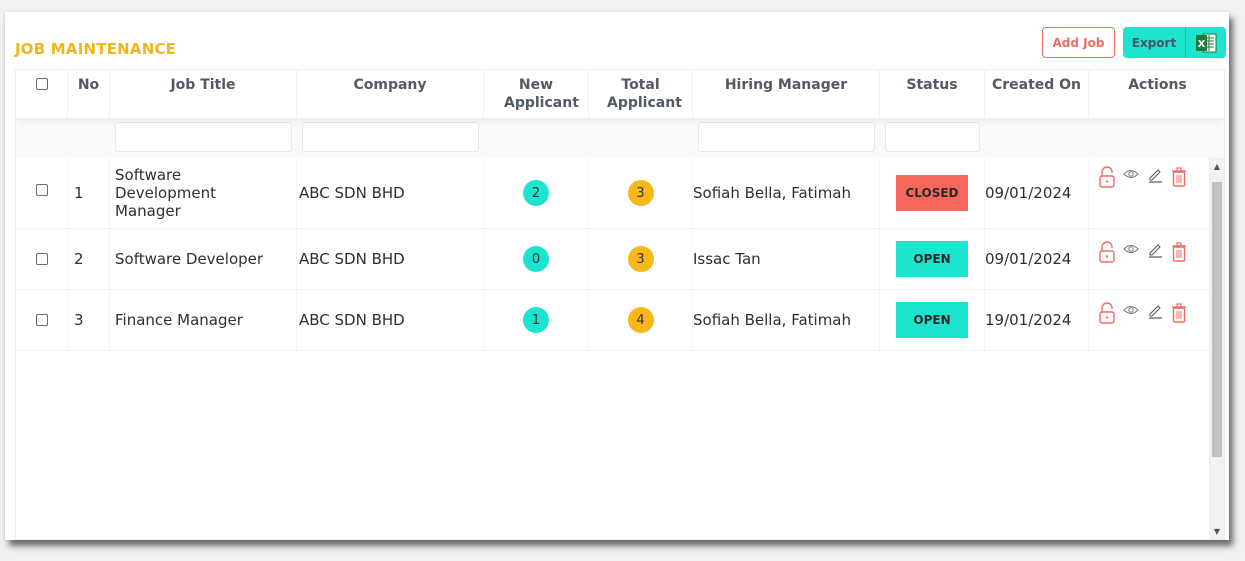  What do you see at coordinates (786, 259) in the screenshot?
I see `row-hiring-manager: Issac Tan` at bounding box center [786, 259].